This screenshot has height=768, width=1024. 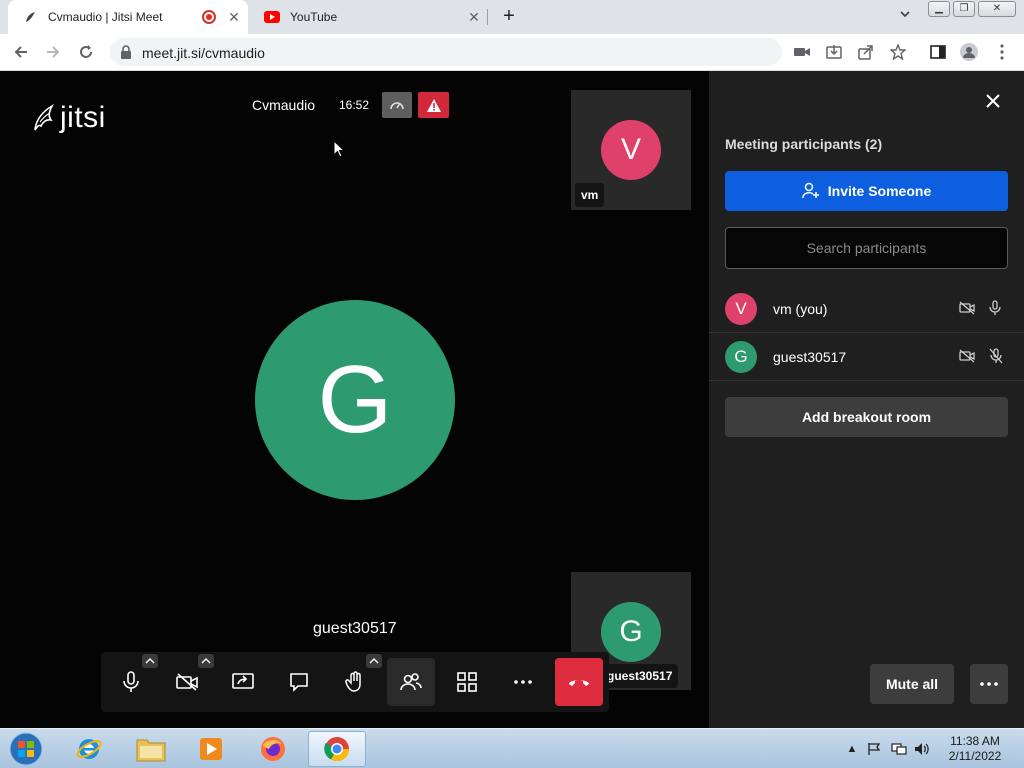 What do you see at coordinates (866, 52) in the screenshot?
I see `share-icon` at bounding box center [866, 52].